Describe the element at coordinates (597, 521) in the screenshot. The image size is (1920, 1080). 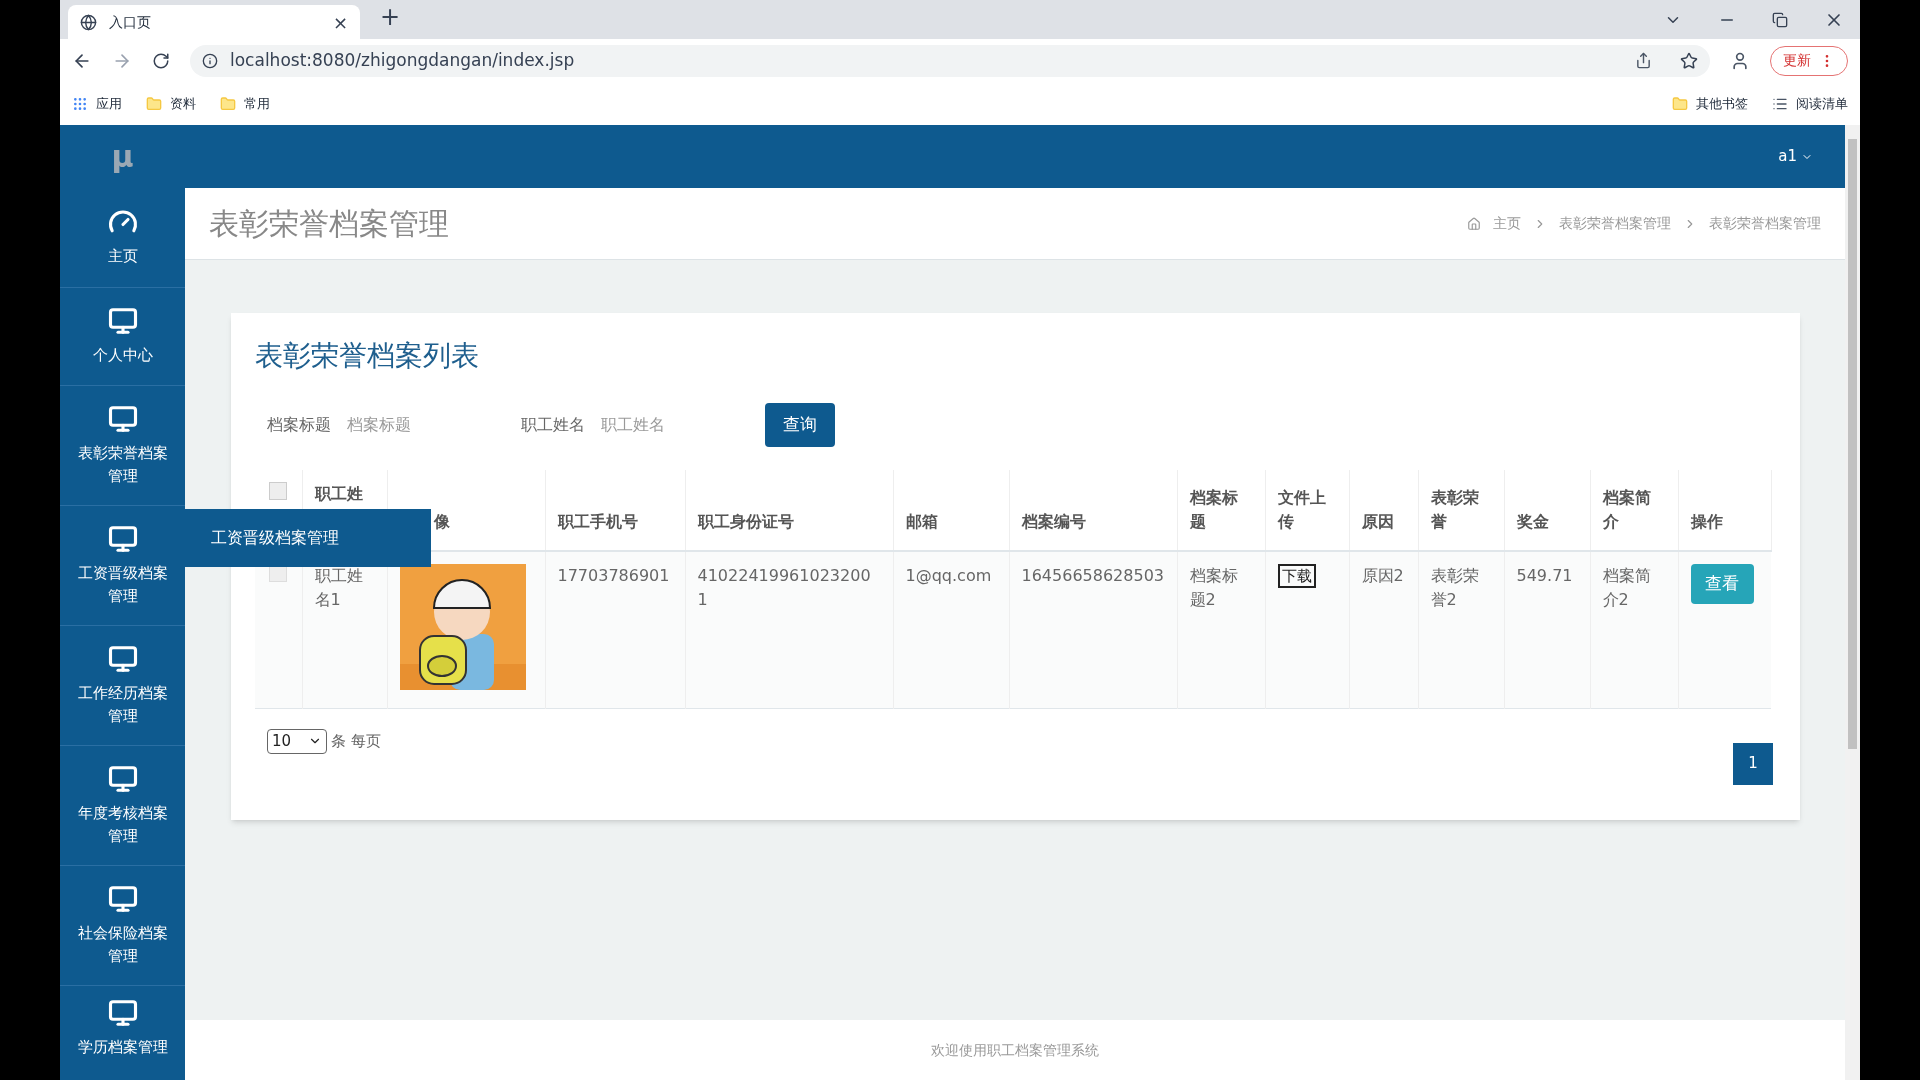
I see `column-header: 职工手机号` at that location.